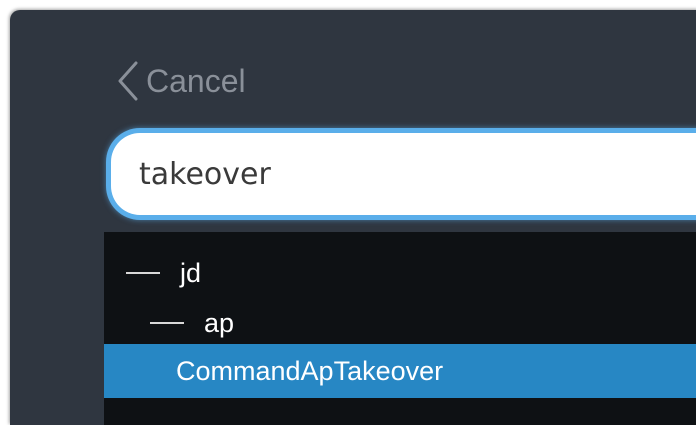 The width and height of the screenshot is (696, 425). I want to click on tree-item-label: jd, so click(191, 272).